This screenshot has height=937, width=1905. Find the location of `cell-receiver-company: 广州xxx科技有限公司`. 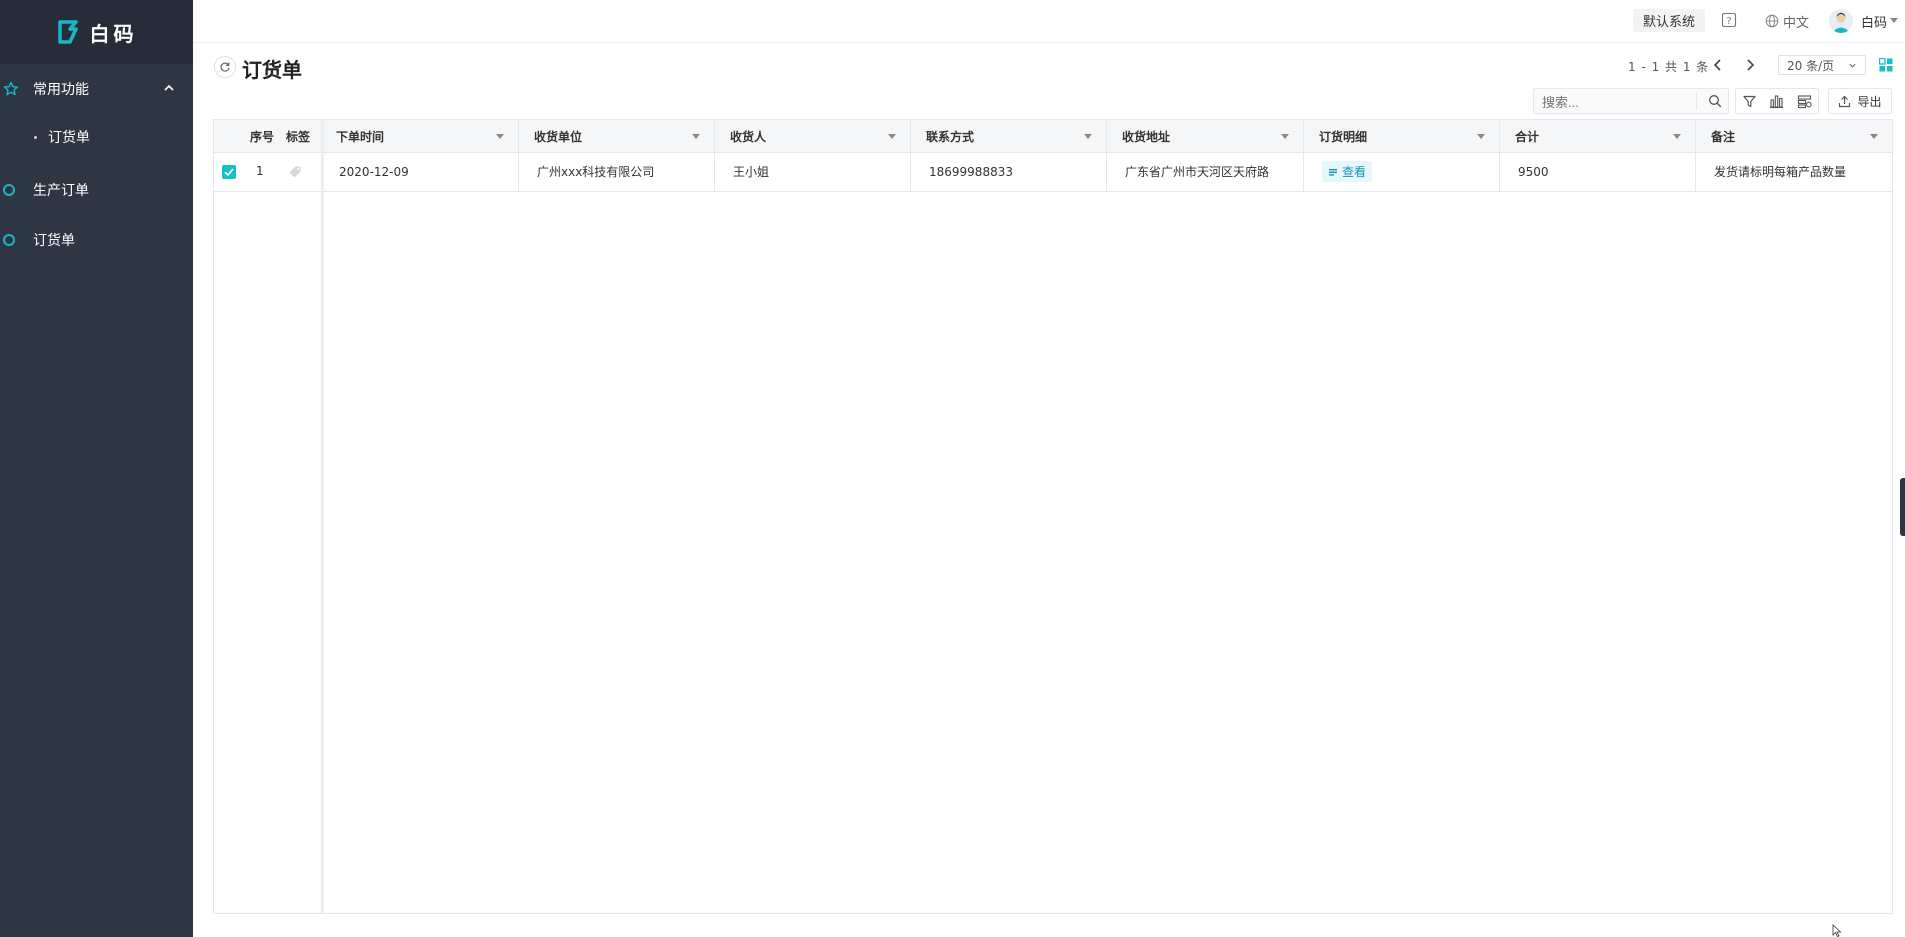

cell-receiver-company: 广州xxx科技有限公司 is located at coordinates (617, 171).